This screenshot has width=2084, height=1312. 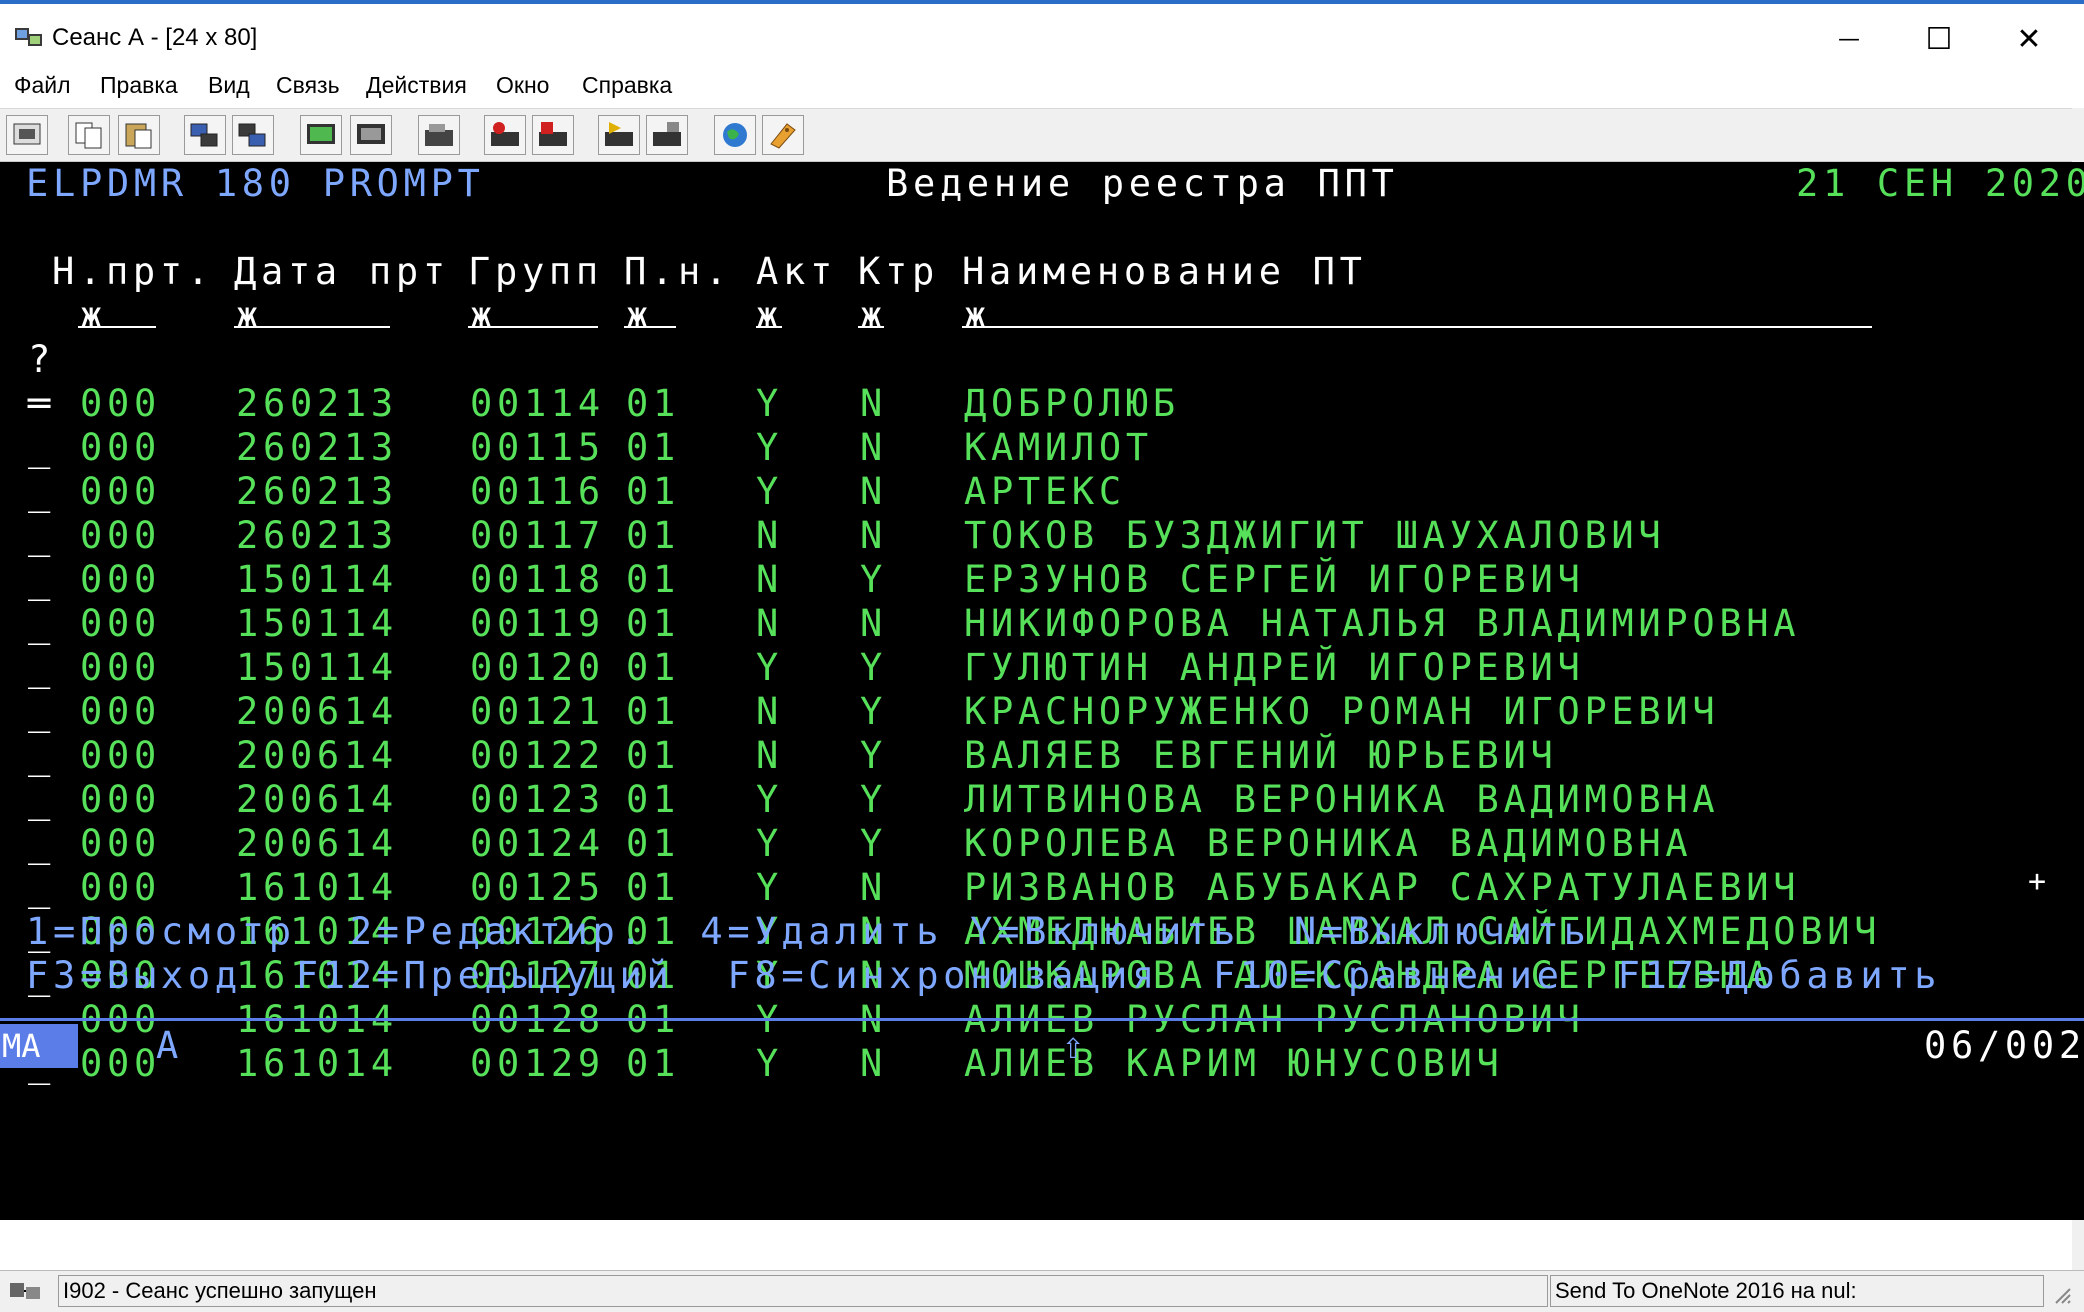 I want to click on maximize-button: ☐, so click(x=1939, y=39).